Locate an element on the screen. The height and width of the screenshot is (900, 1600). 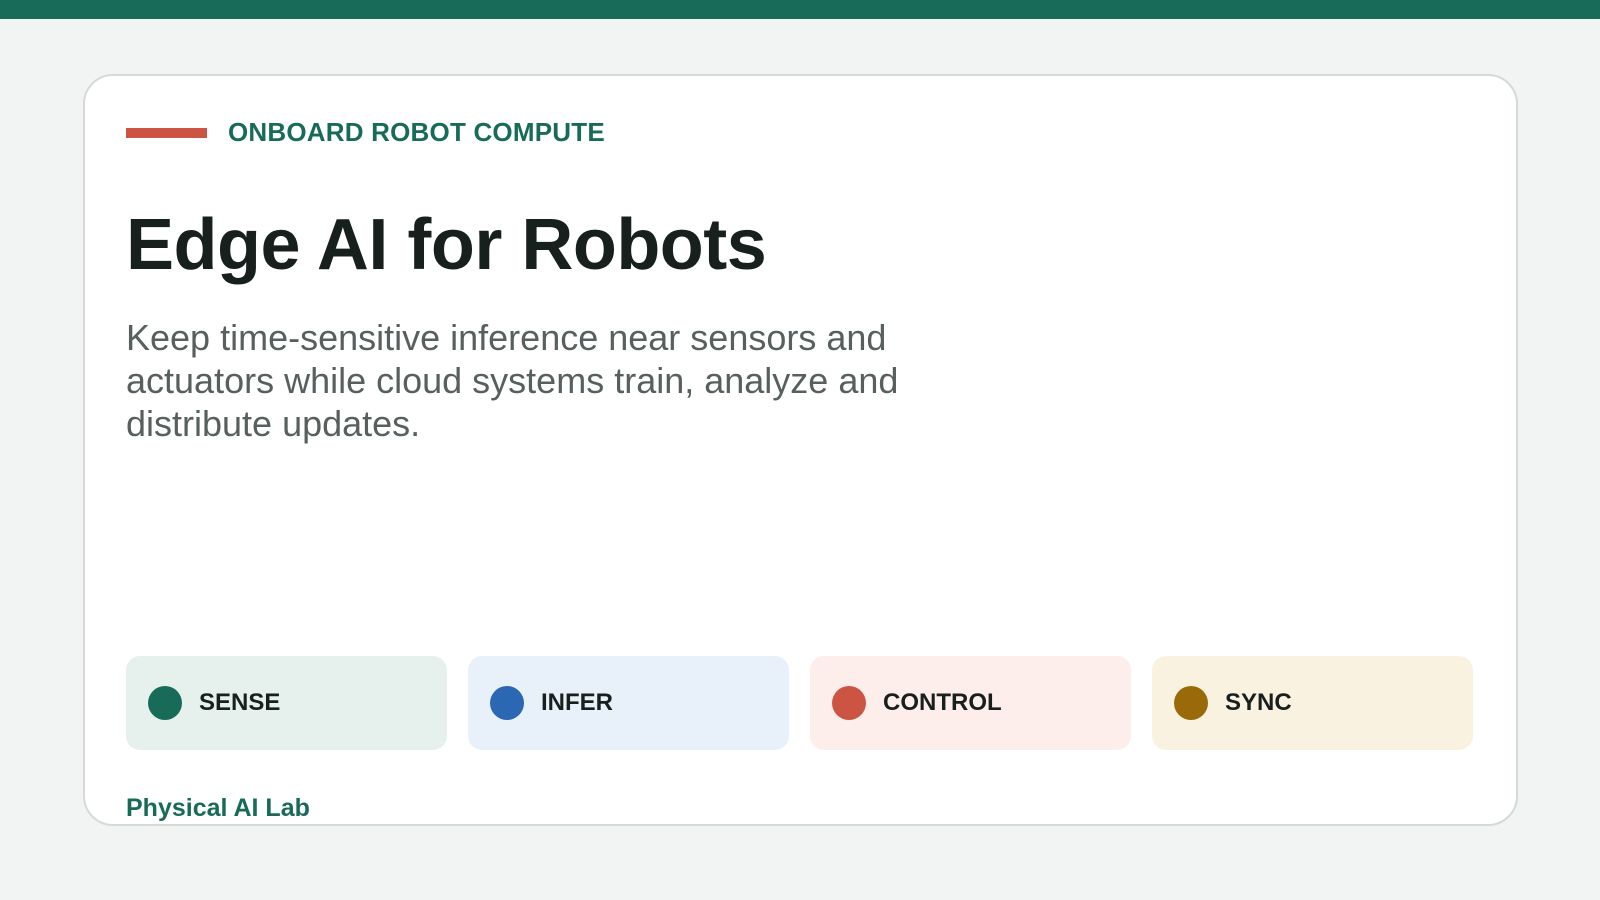
top-accent-bar is located at coordinates (800, 9).